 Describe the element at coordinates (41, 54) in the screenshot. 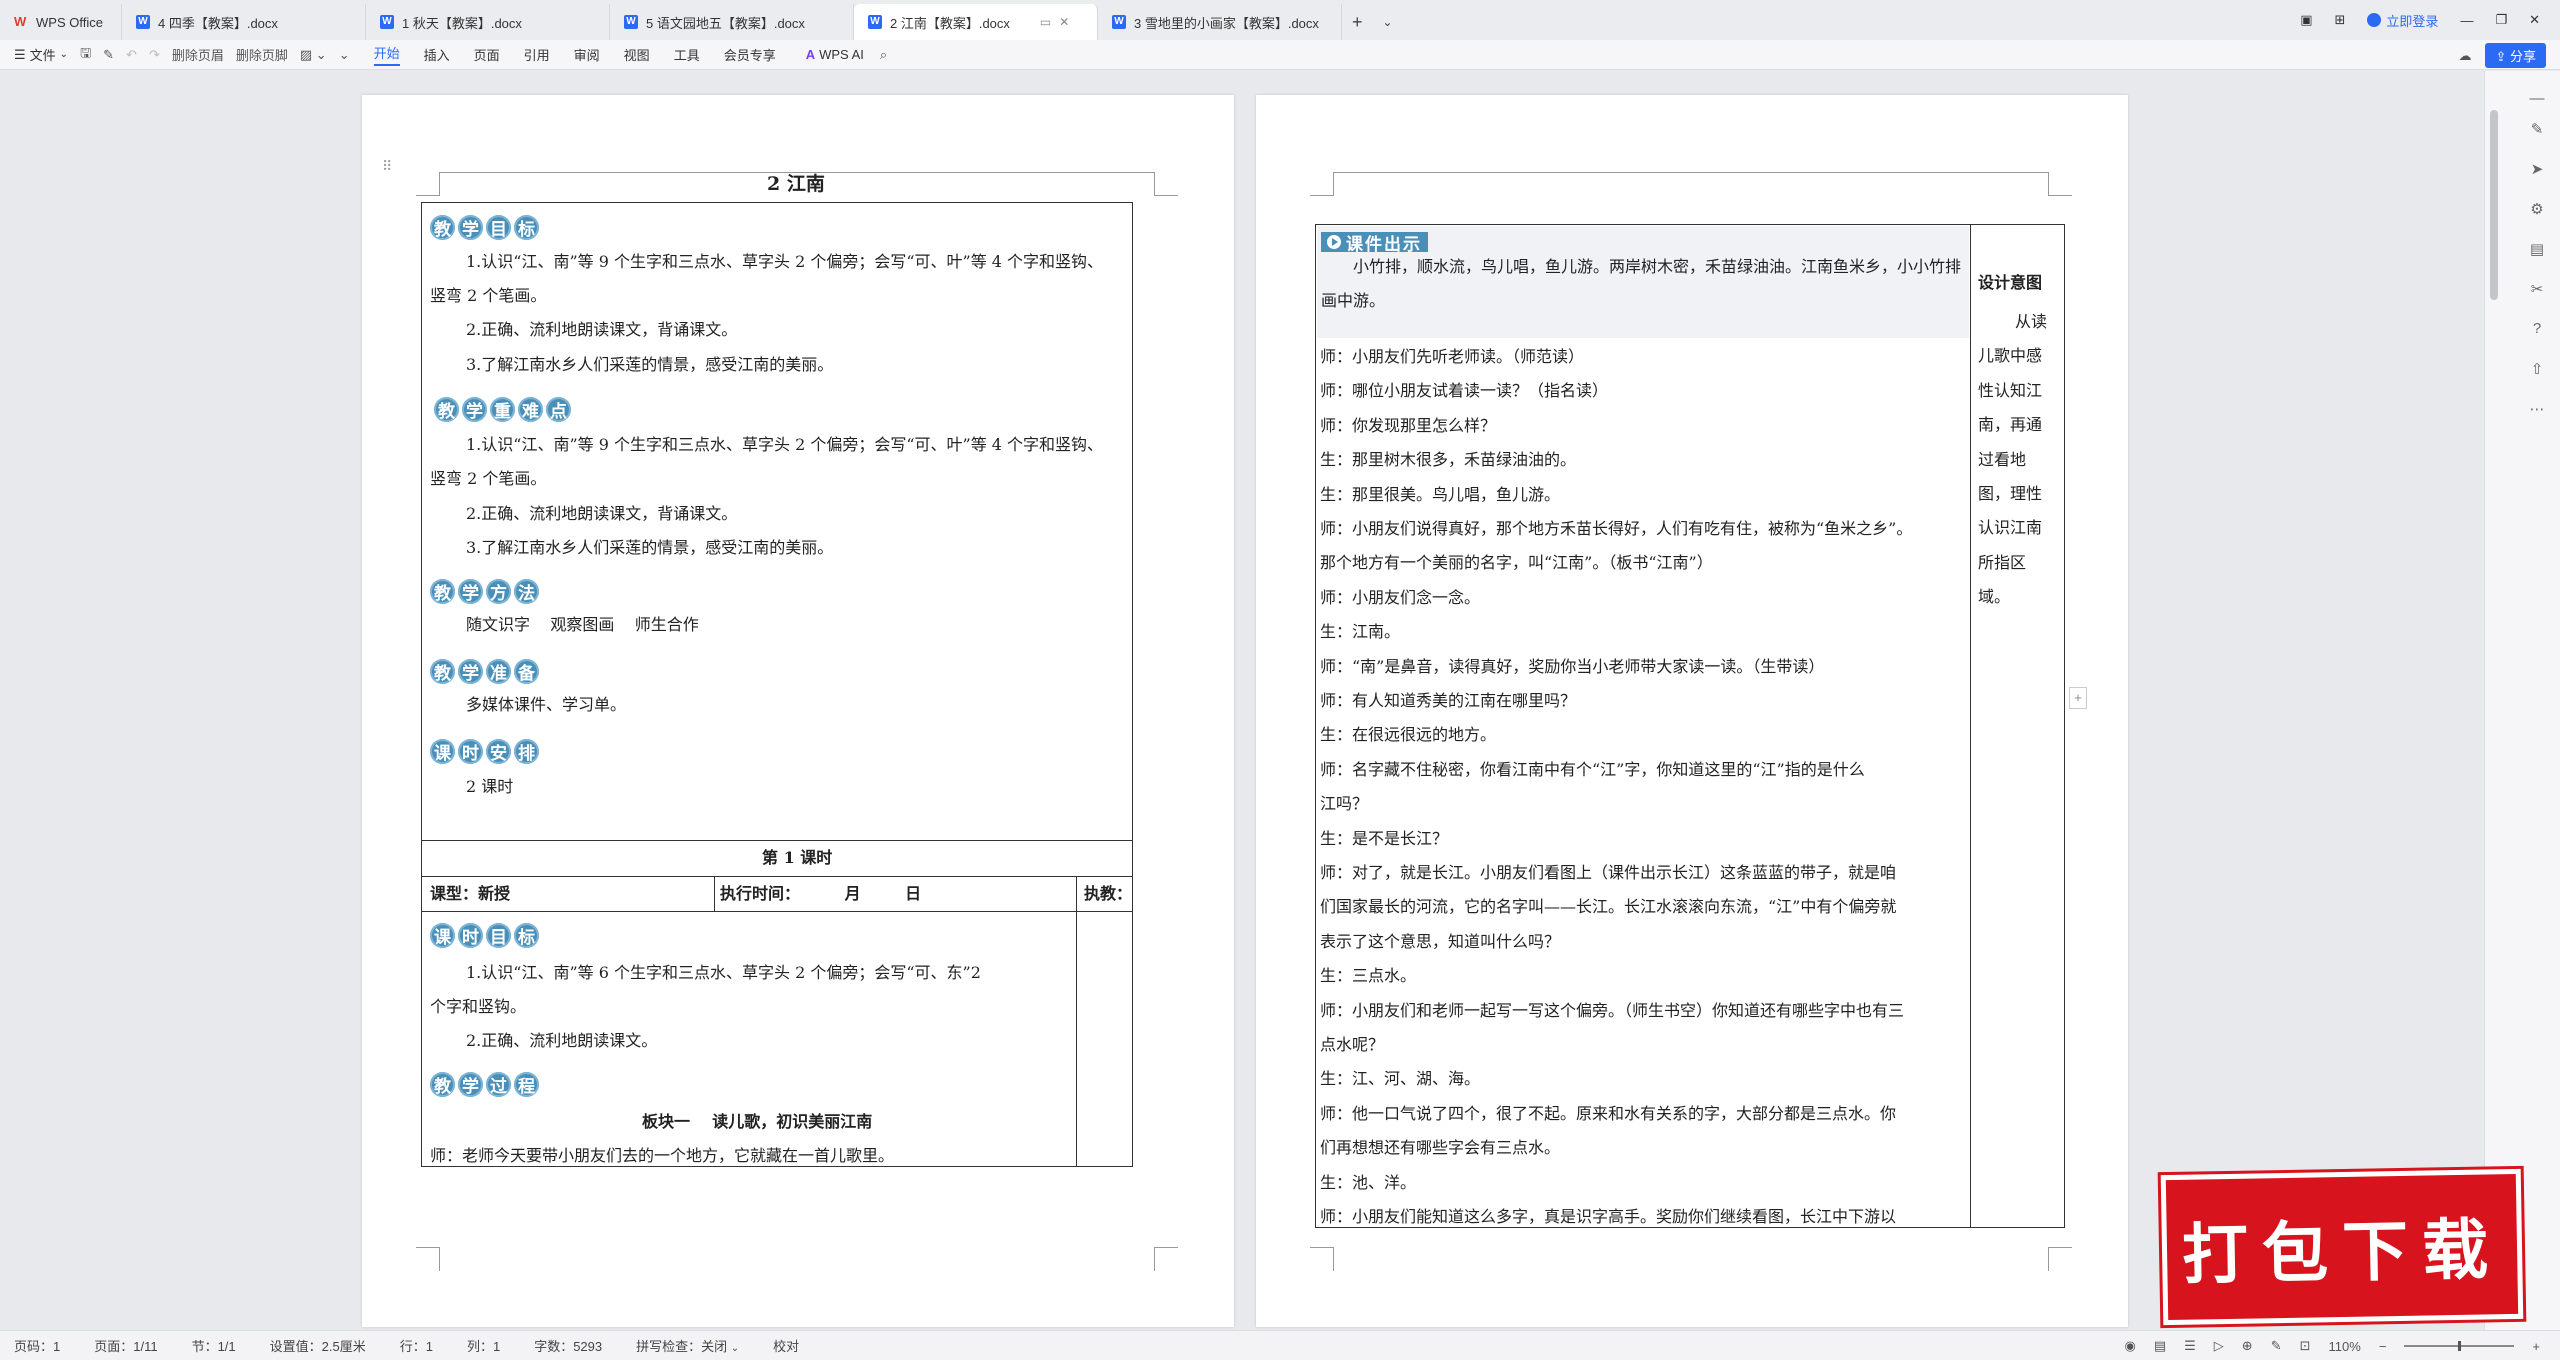

I see `file-menu: ☰ 文件 ⌄` at that location.